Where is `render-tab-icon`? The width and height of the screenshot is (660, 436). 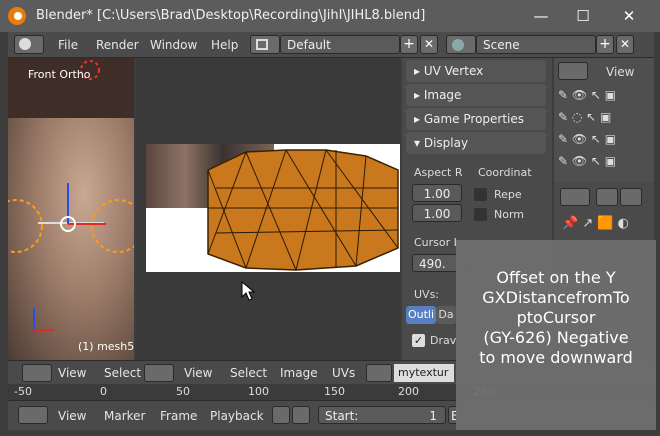
render-tab-icon is located at coordinates (607, 197).